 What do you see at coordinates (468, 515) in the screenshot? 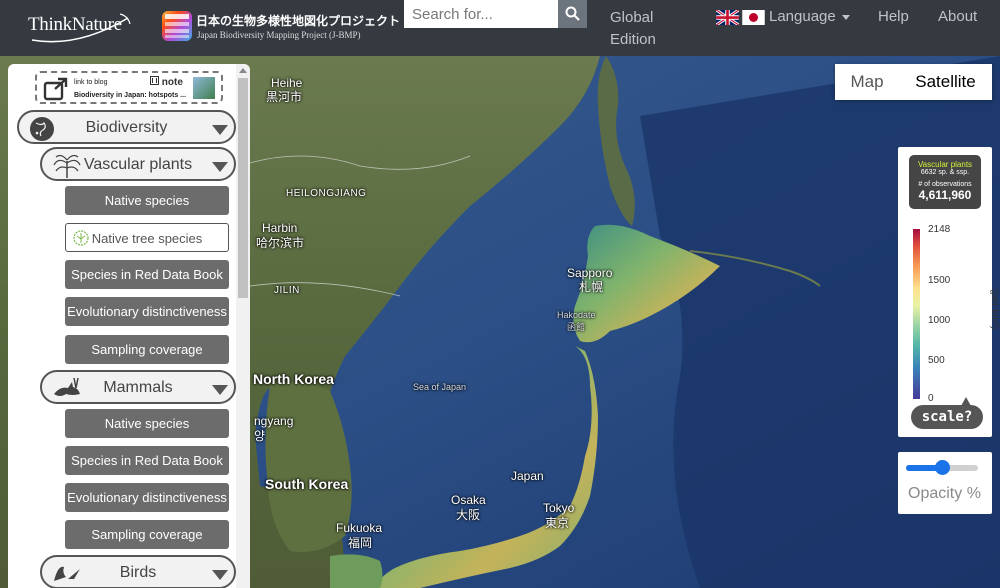
I see `map-label-osaka-jp: 大阪` at bounding box center [468, 515].